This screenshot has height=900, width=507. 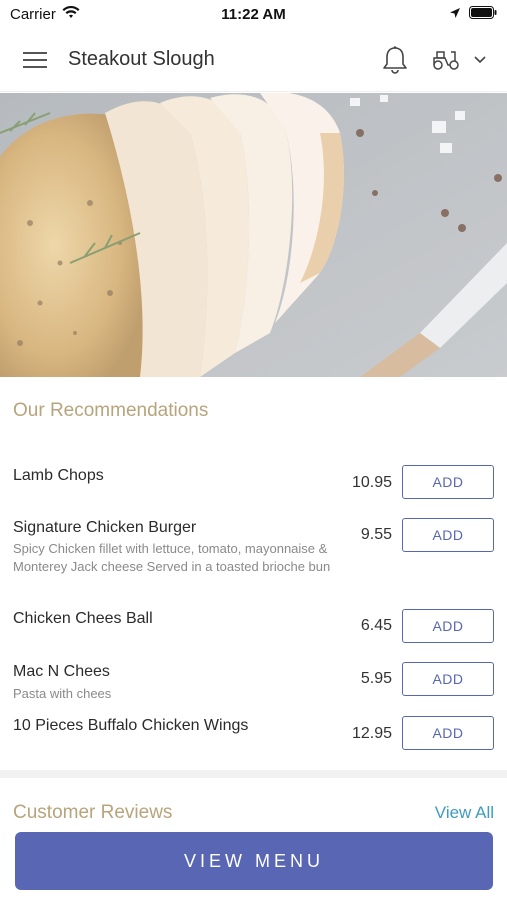 What do you see at coordinates (395, 60) in the screenshot?
I see `bell-icon` at bounding box center [395, 60].